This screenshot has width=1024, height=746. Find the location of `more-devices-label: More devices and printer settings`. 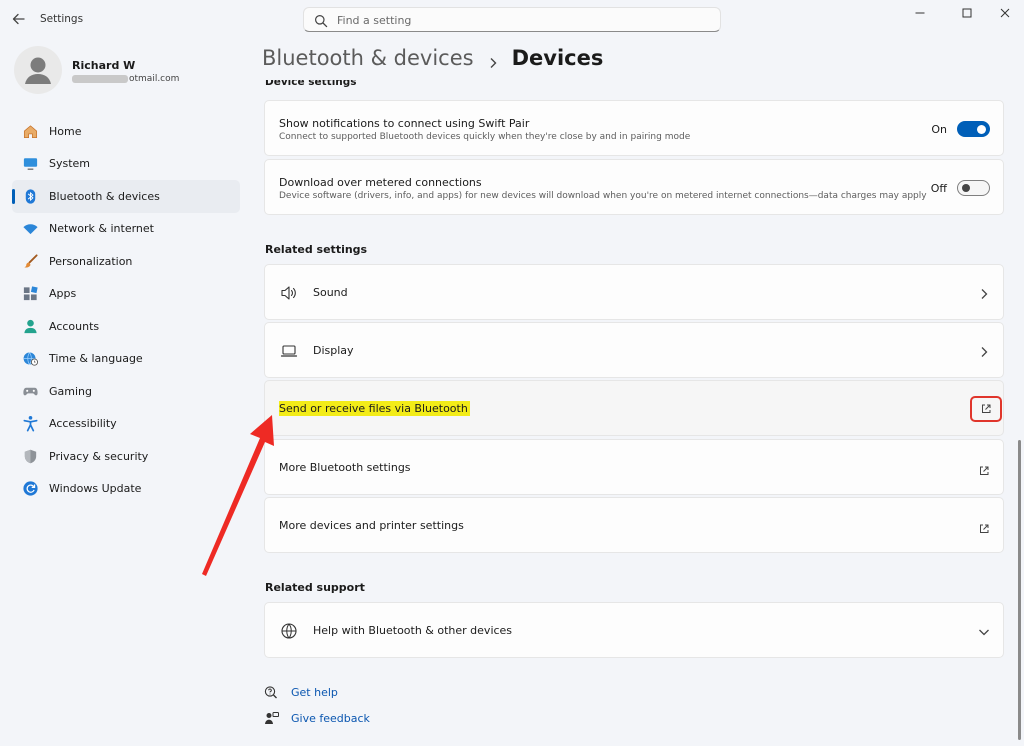

more-devices-label: More devices and printer settings is located at coordinates (371, 525).